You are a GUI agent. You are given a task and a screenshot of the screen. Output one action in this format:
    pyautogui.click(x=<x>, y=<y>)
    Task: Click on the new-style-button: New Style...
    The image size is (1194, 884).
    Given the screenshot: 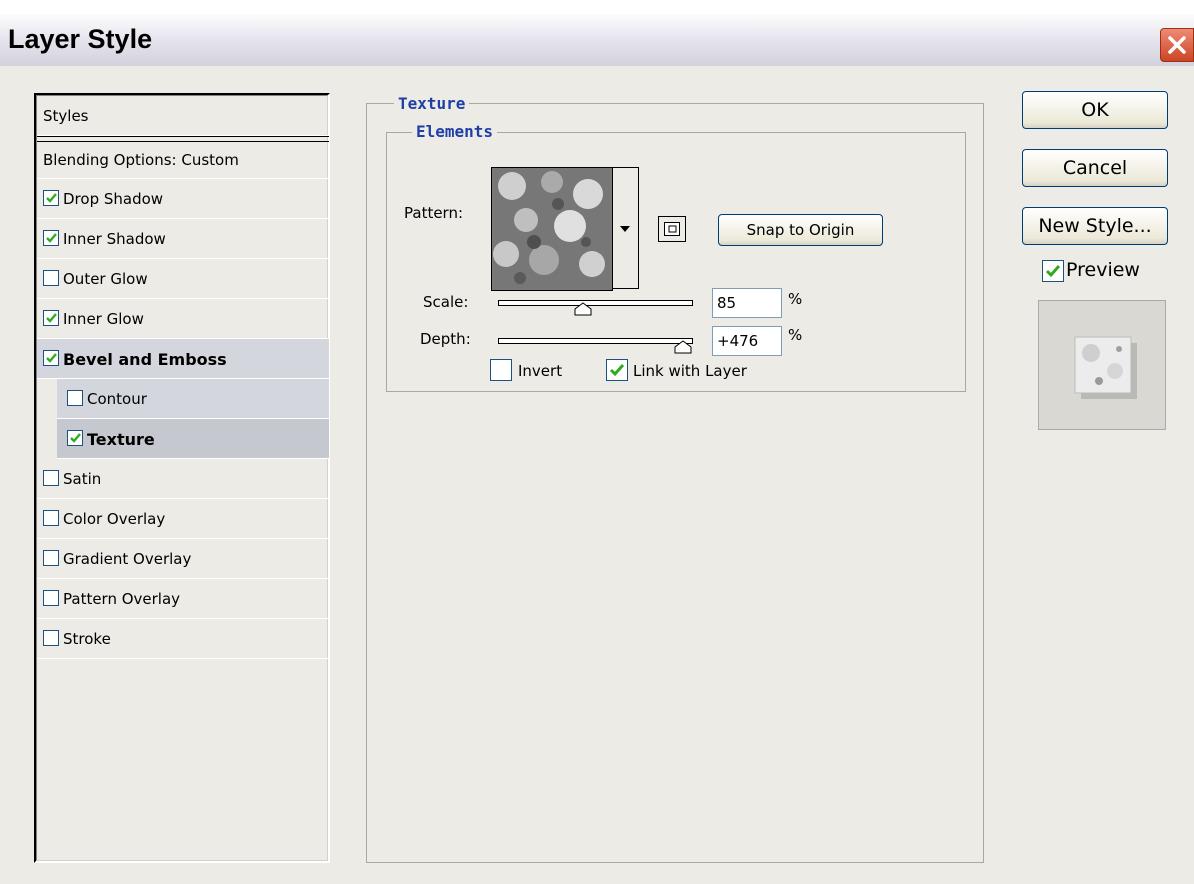 What is the action you would take?
    pyautogui.click(x=1095, y=226)
    